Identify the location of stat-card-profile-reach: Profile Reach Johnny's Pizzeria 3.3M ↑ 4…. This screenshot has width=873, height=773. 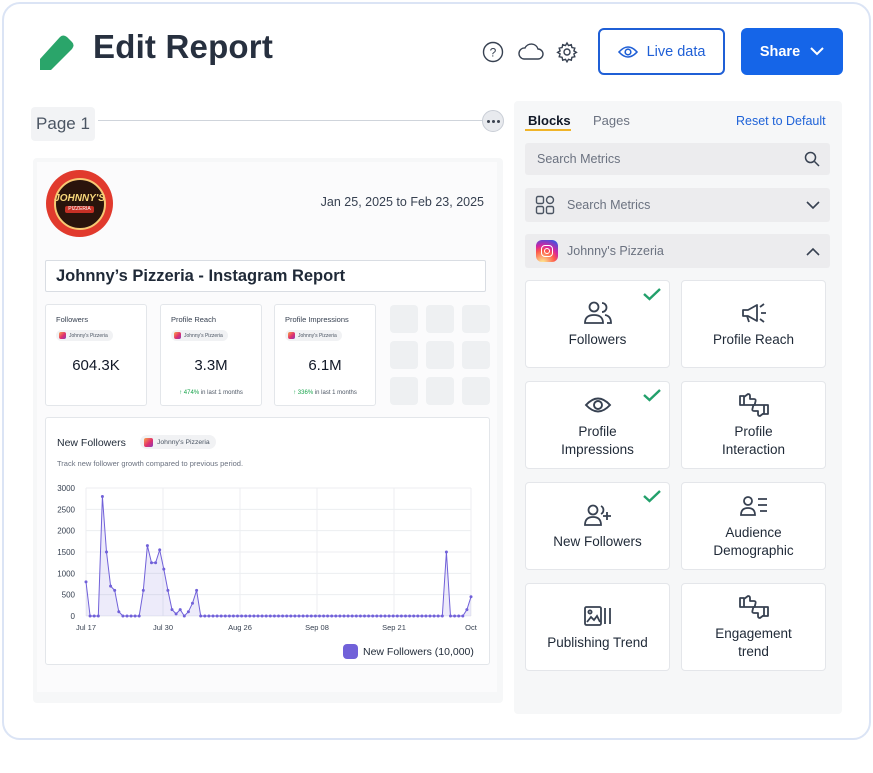
(211, 355).